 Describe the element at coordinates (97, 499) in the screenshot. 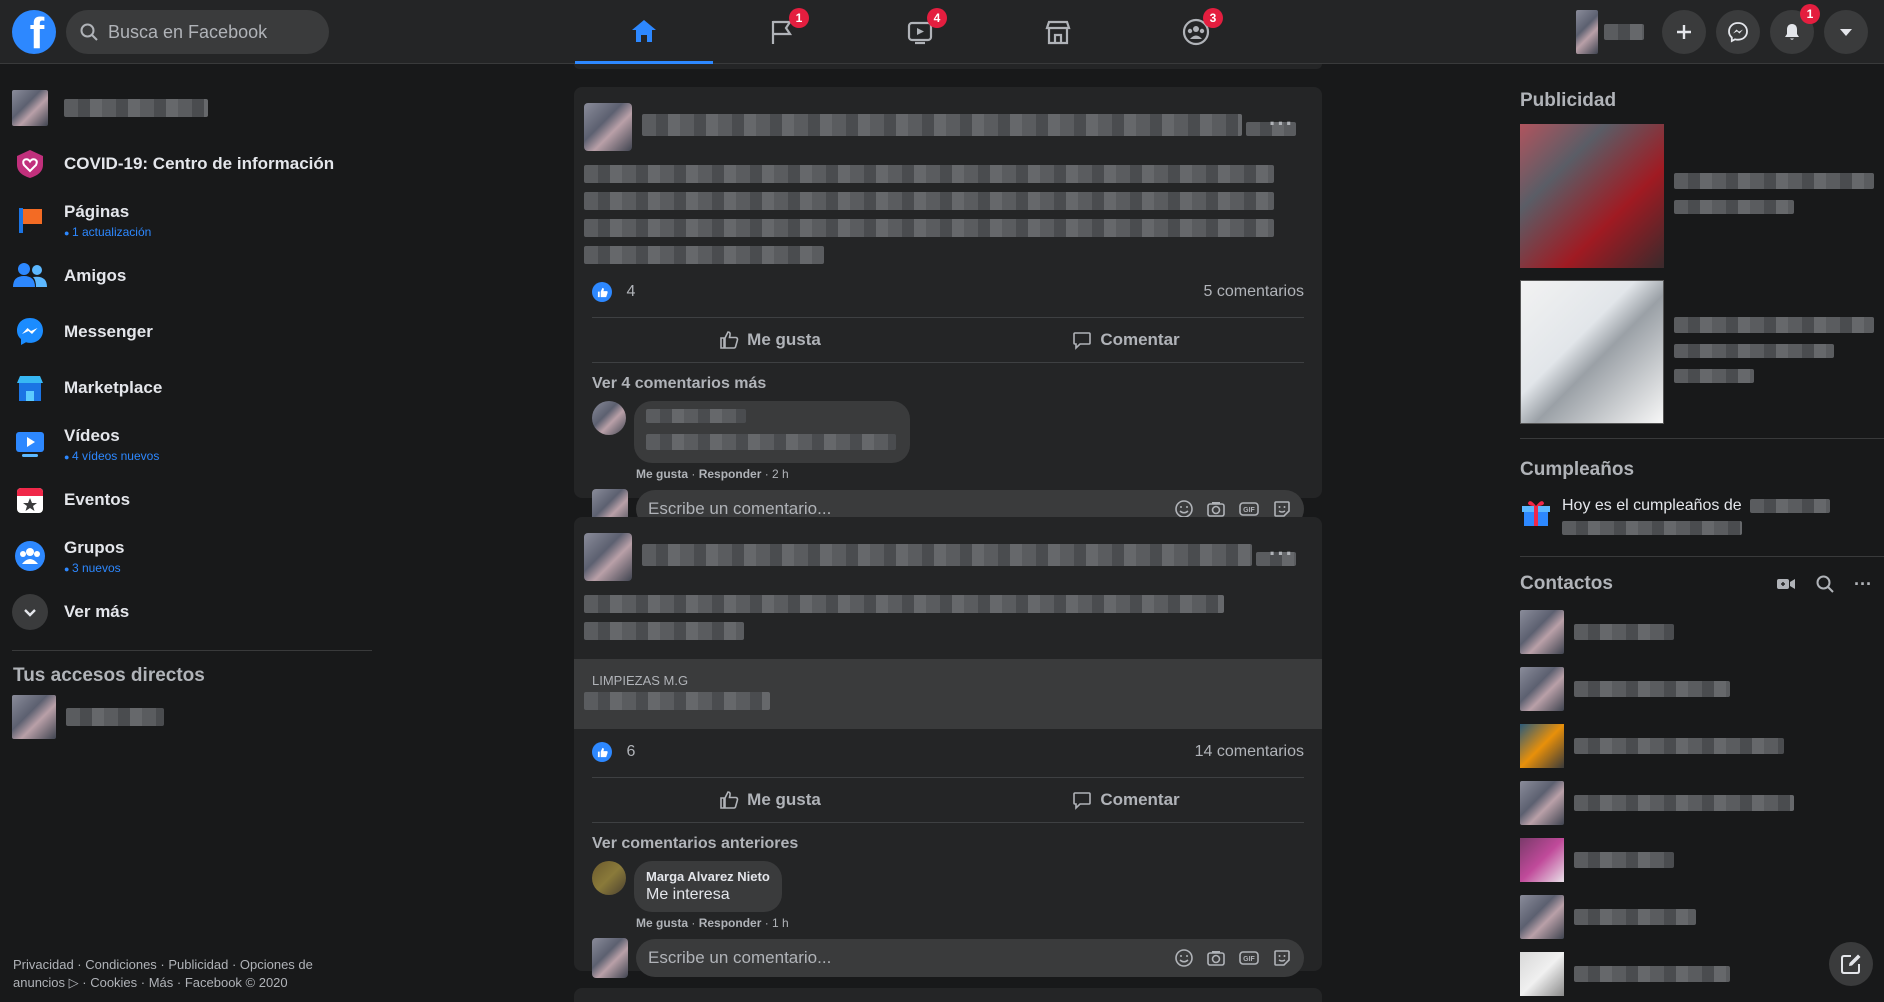

I see `sidebar-item-label: Eventos` at that location.